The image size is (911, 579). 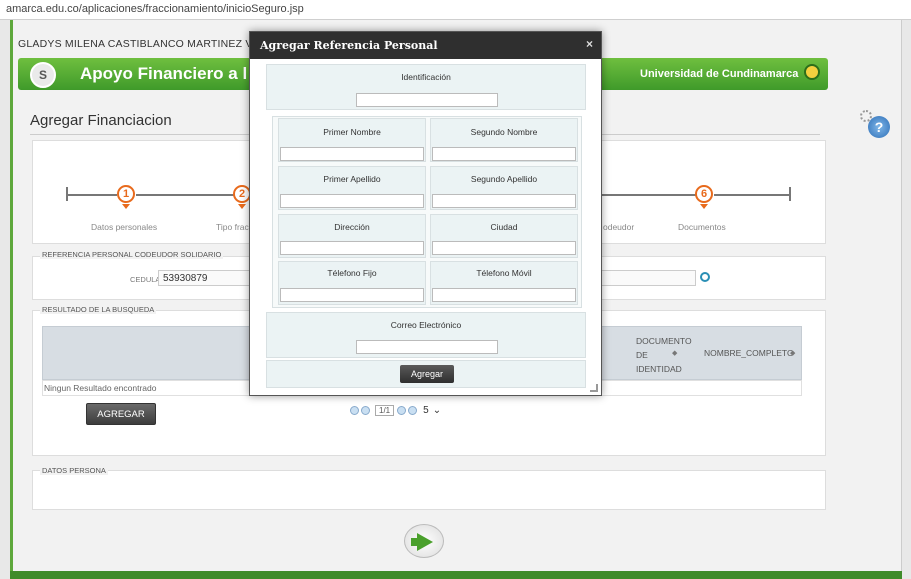 What do you see at coordinates (352, 154) in the screenshot?
I see `primer-nombre-input` at bounding box center [352, 154].